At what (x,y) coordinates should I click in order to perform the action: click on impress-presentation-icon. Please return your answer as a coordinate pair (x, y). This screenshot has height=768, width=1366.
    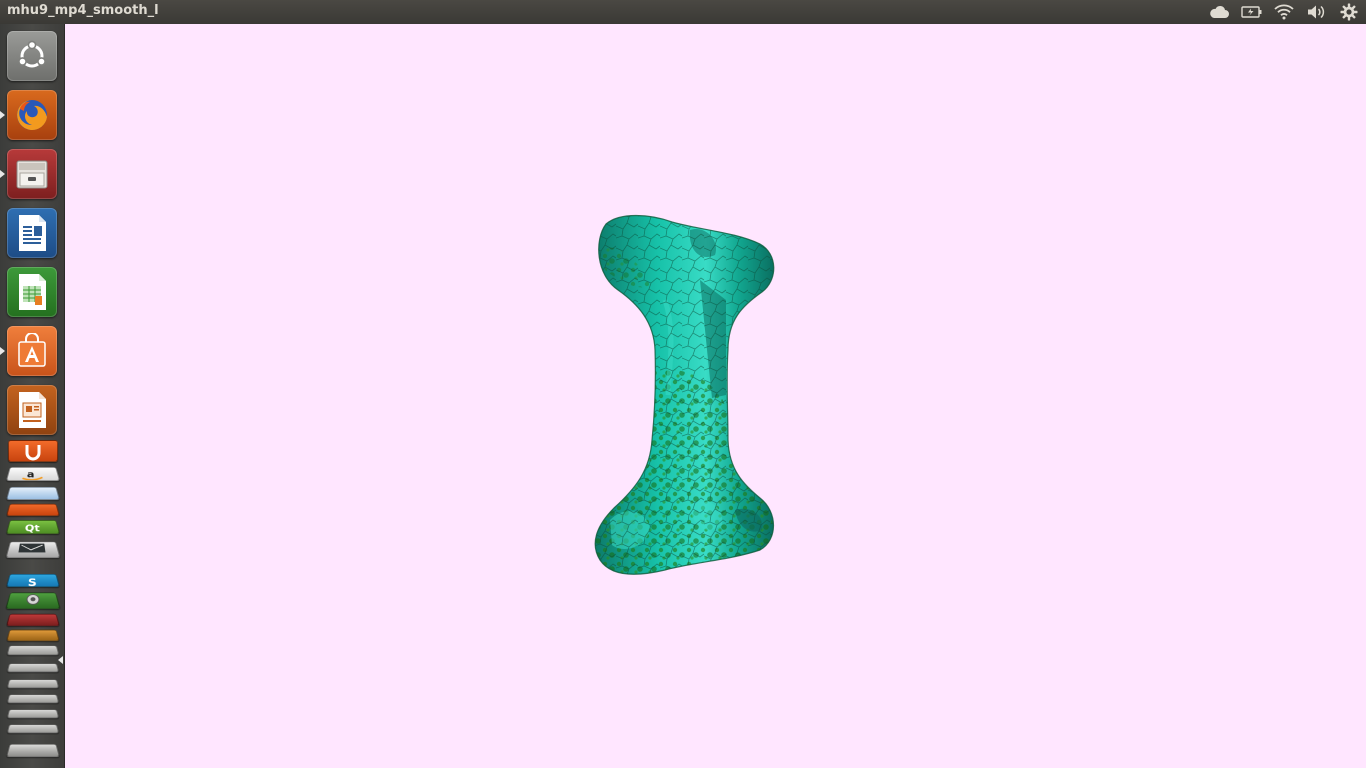
    Looking at the image, I should click on (32, 410).